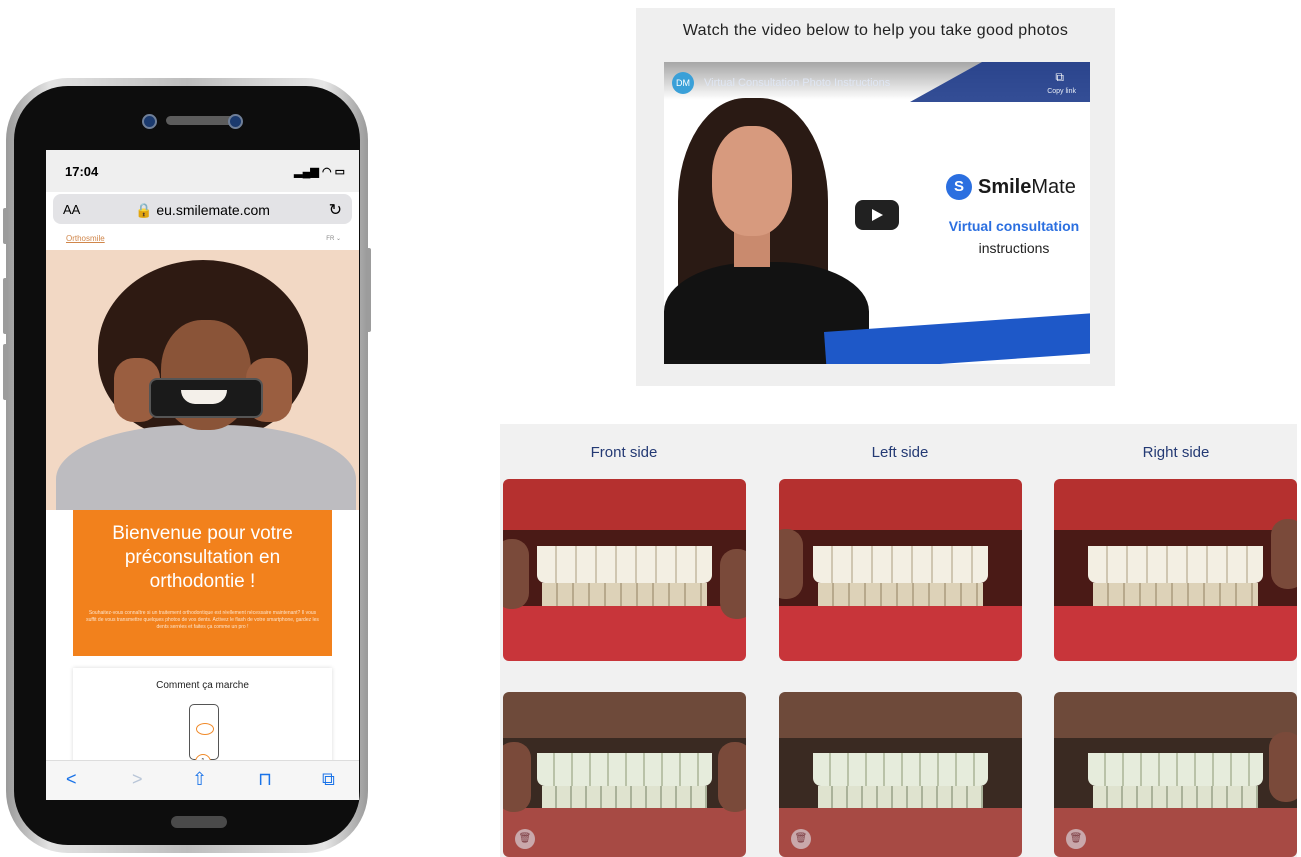 The height and width of the screenshot is (857, 1301). What do you see at coordinates (319, 172) in the screenshot?
I see `signal-wifi-battery-icon: ▂▄▆ ◠ ▭` at bounding box center [319, 172].